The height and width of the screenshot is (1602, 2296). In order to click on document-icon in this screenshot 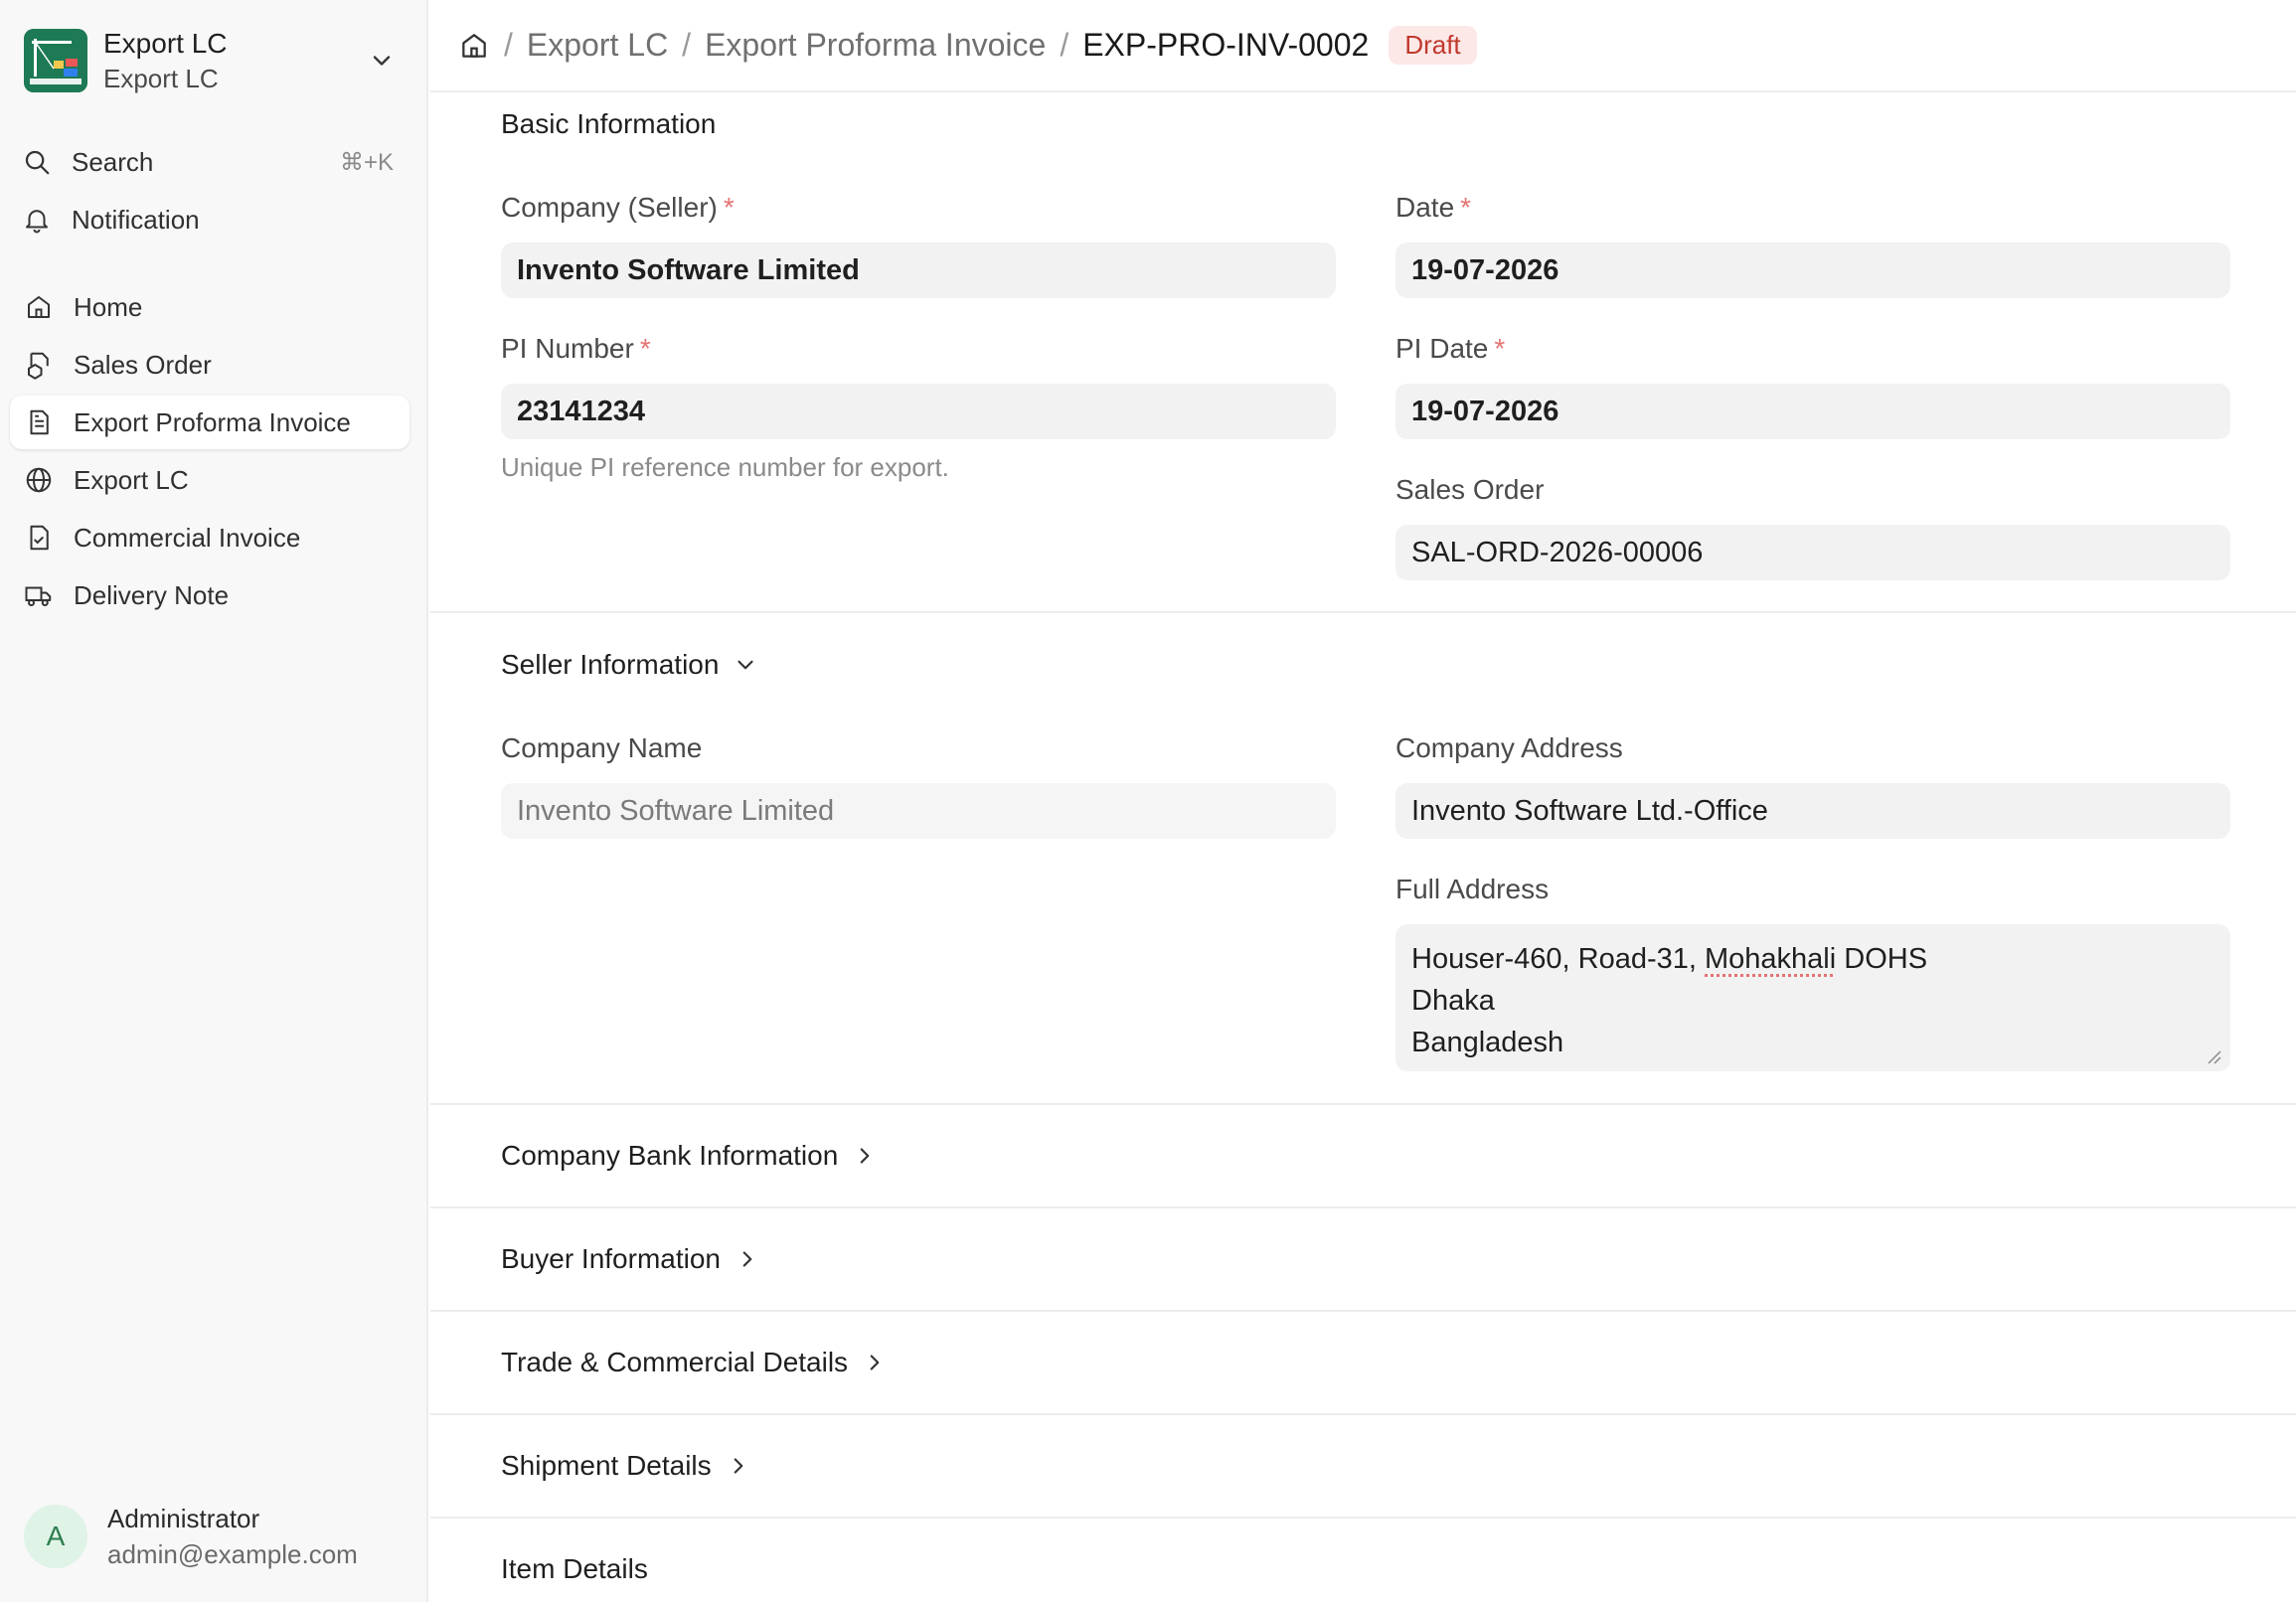, I will do `click(39, 422)`.